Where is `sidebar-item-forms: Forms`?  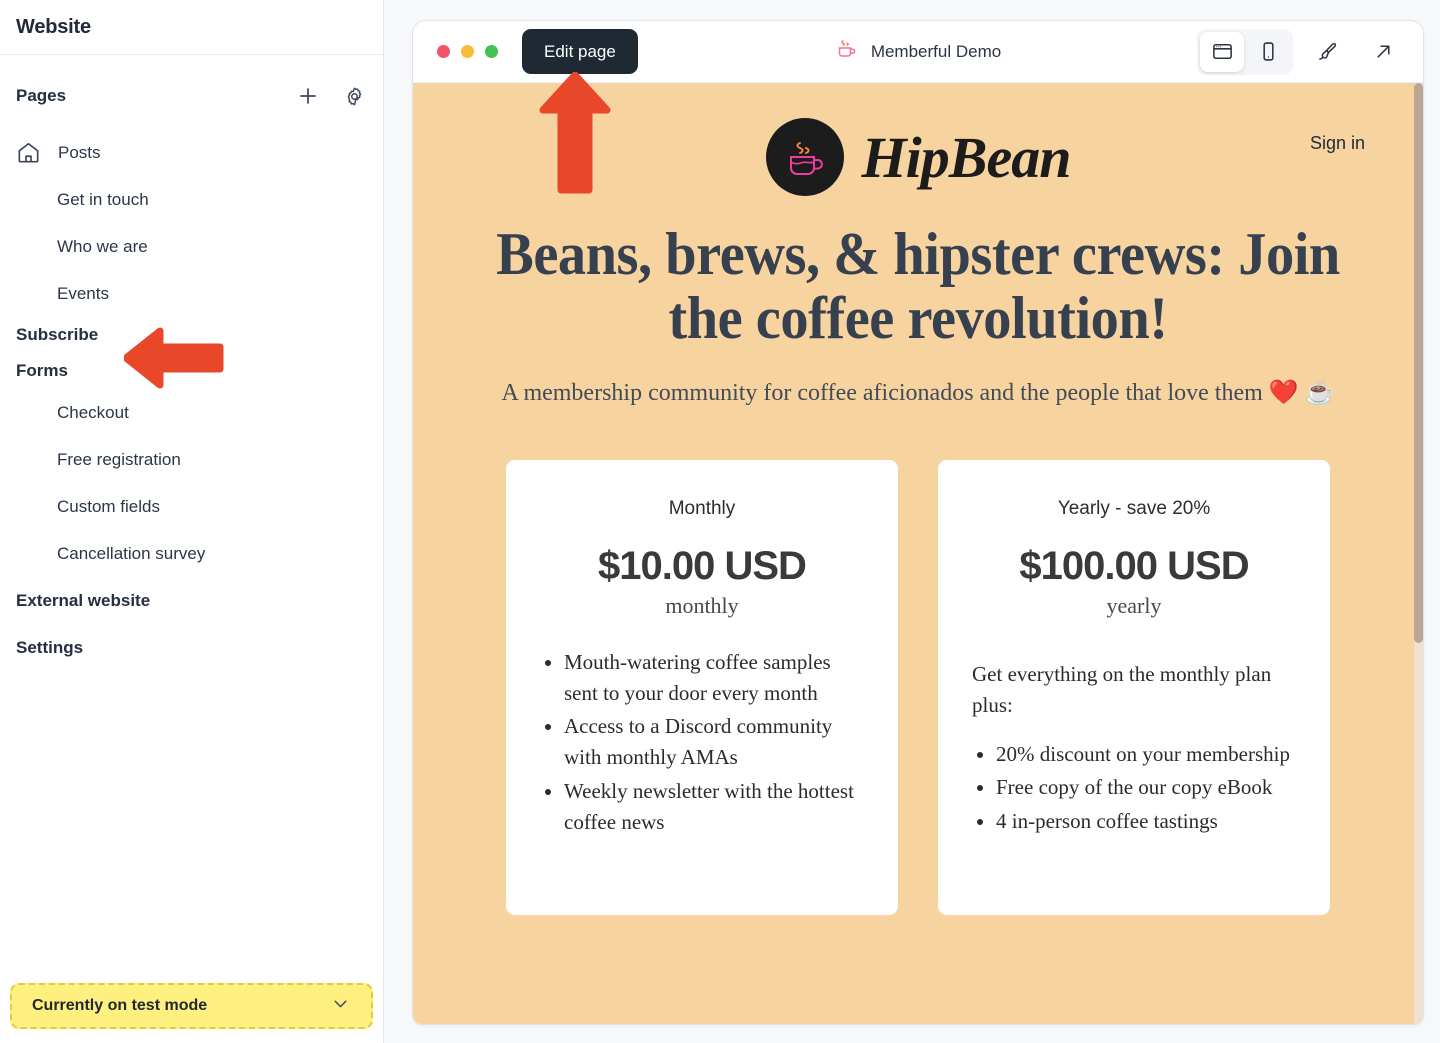 sidebar-item-forms: Forms is located at coordinates (191, 371).